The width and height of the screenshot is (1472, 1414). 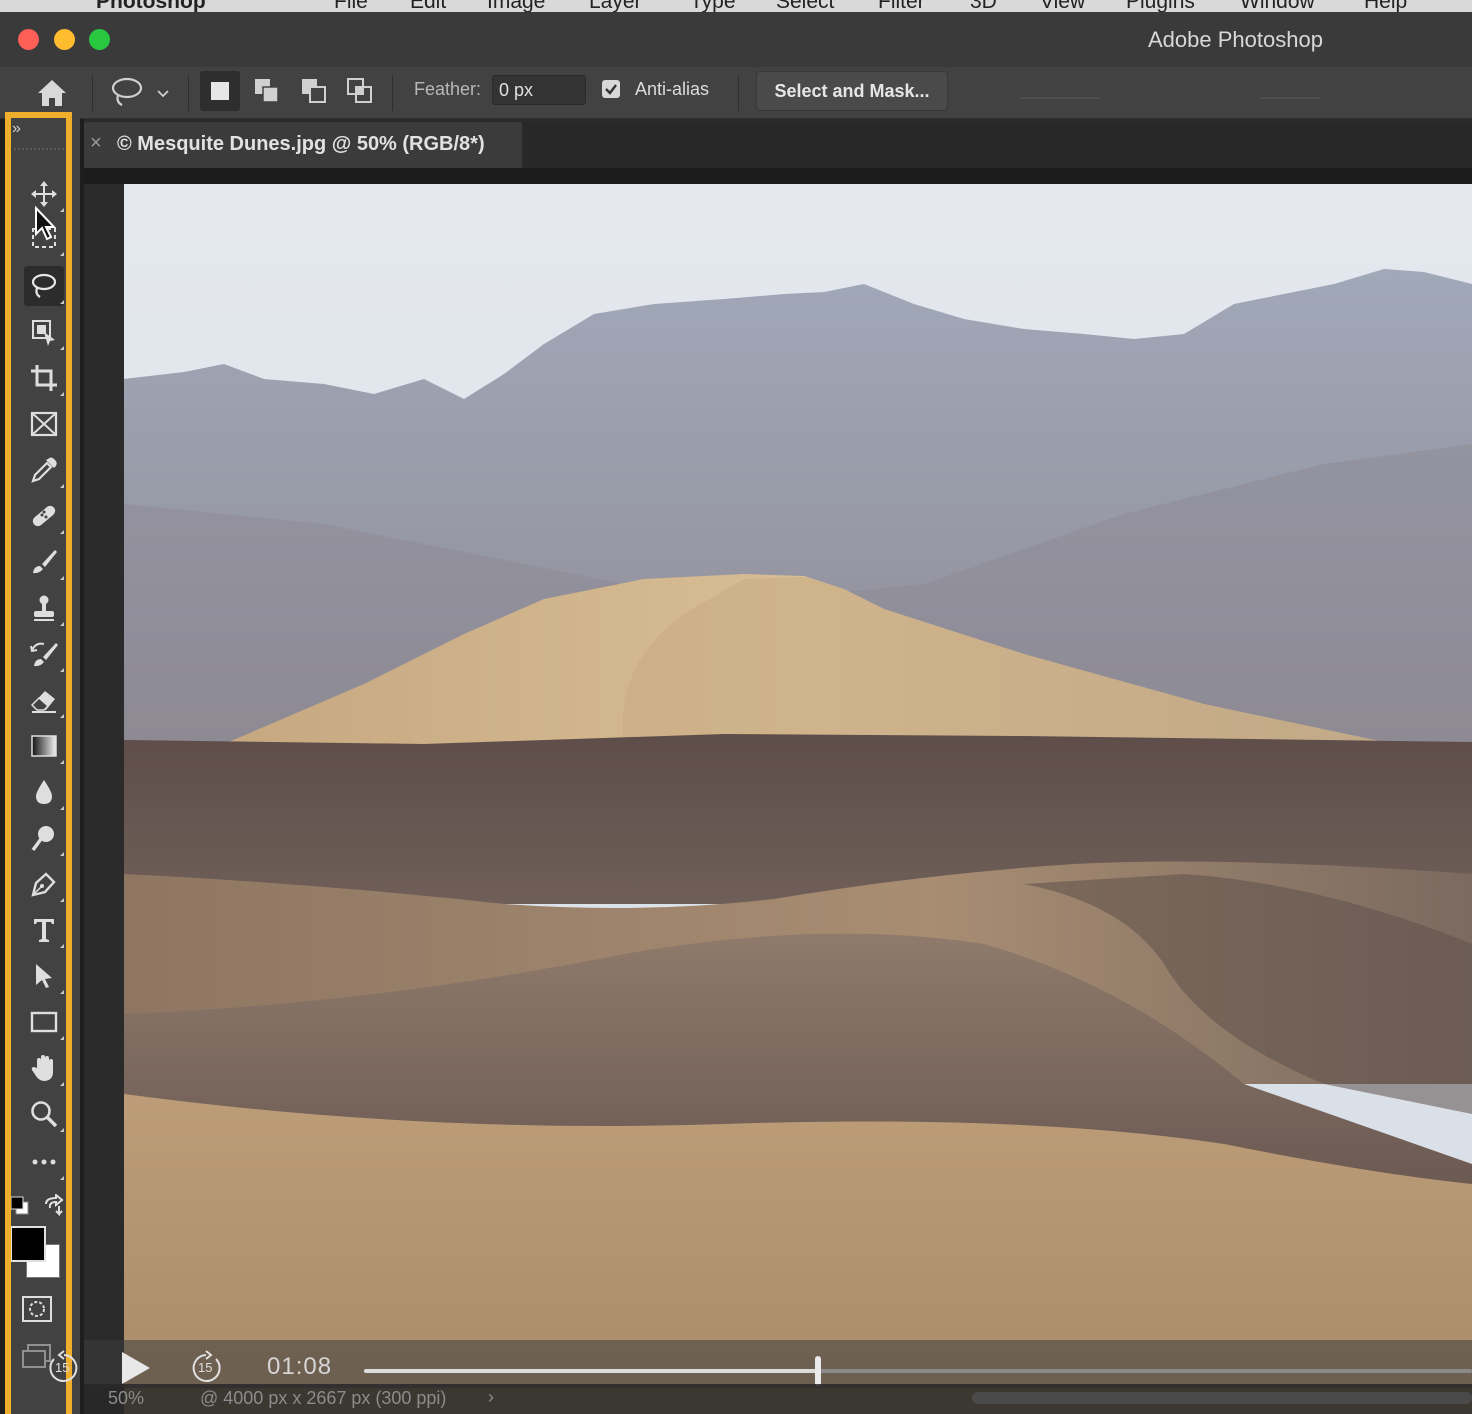 I want to click on path-selection-tool, so click(x=44, y=976).